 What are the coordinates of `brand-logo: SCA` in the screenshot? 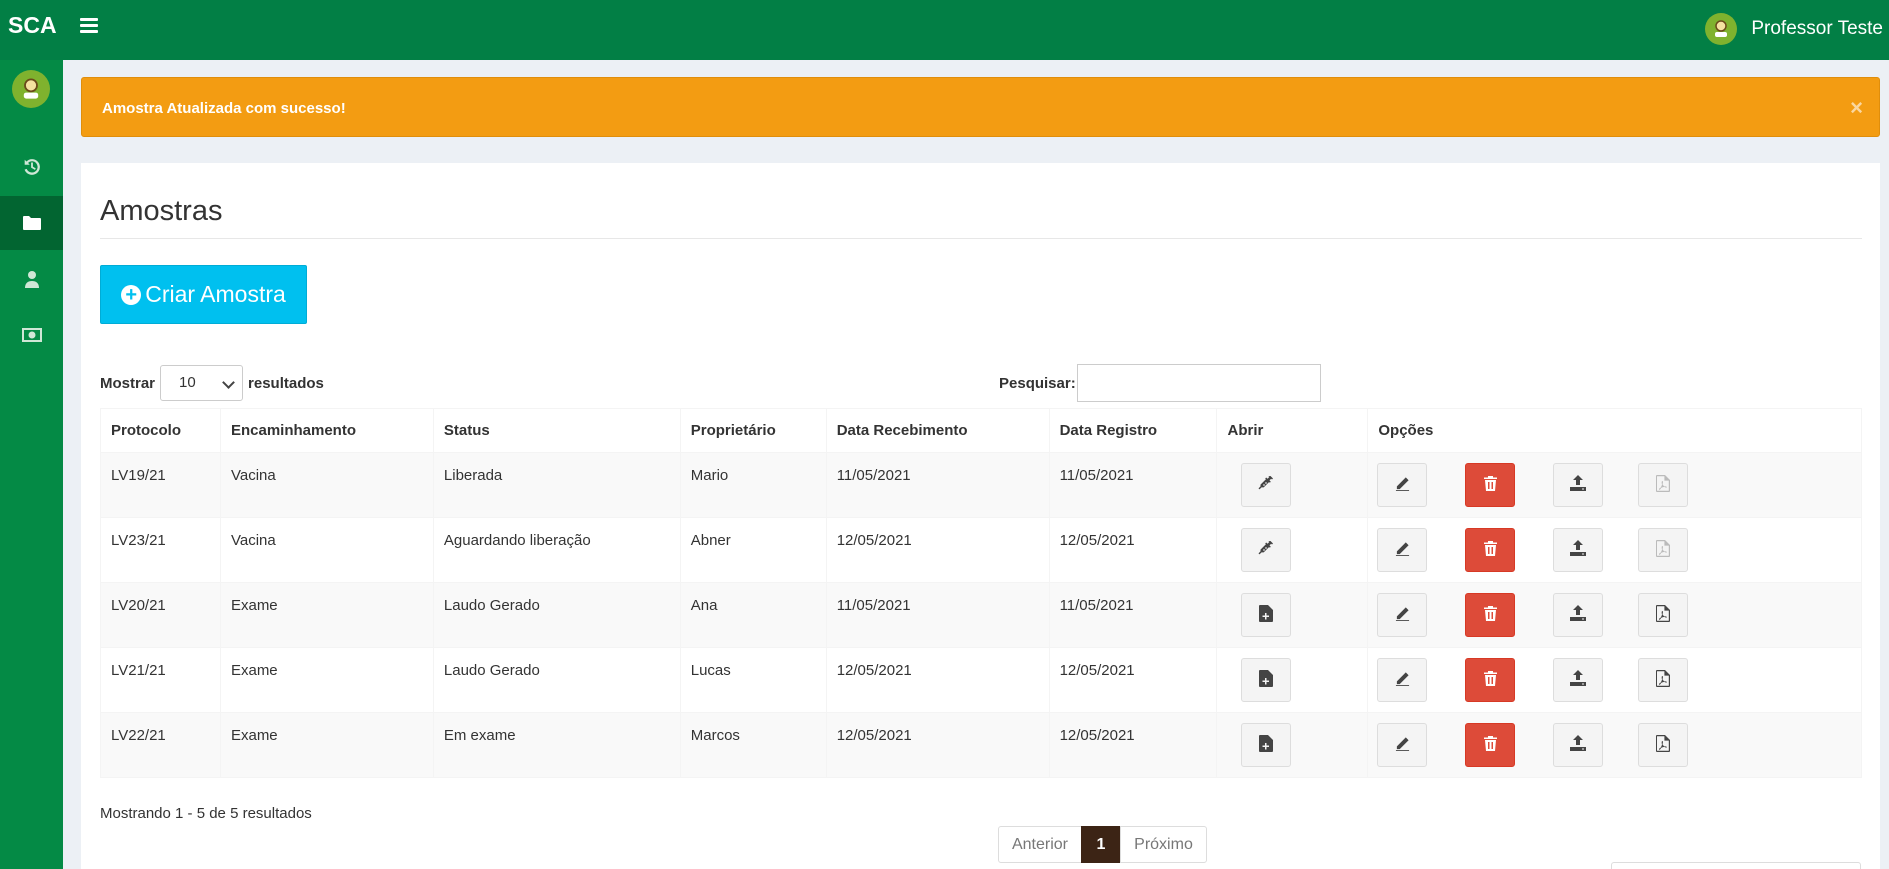 It's located at (32, 25).